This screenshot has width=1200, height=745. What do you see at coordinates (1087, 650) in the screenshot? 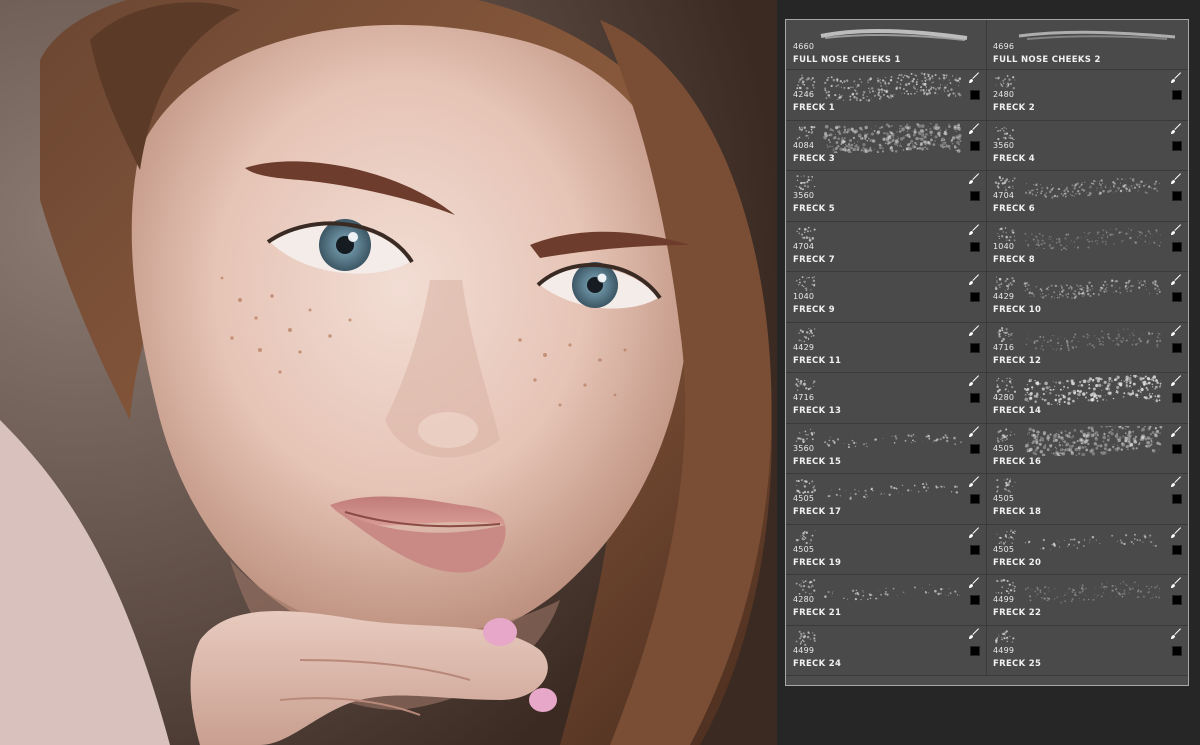
I see `brush-preset-freck-25: 4499 FRECK 25` at bounding box center [1087, 650].